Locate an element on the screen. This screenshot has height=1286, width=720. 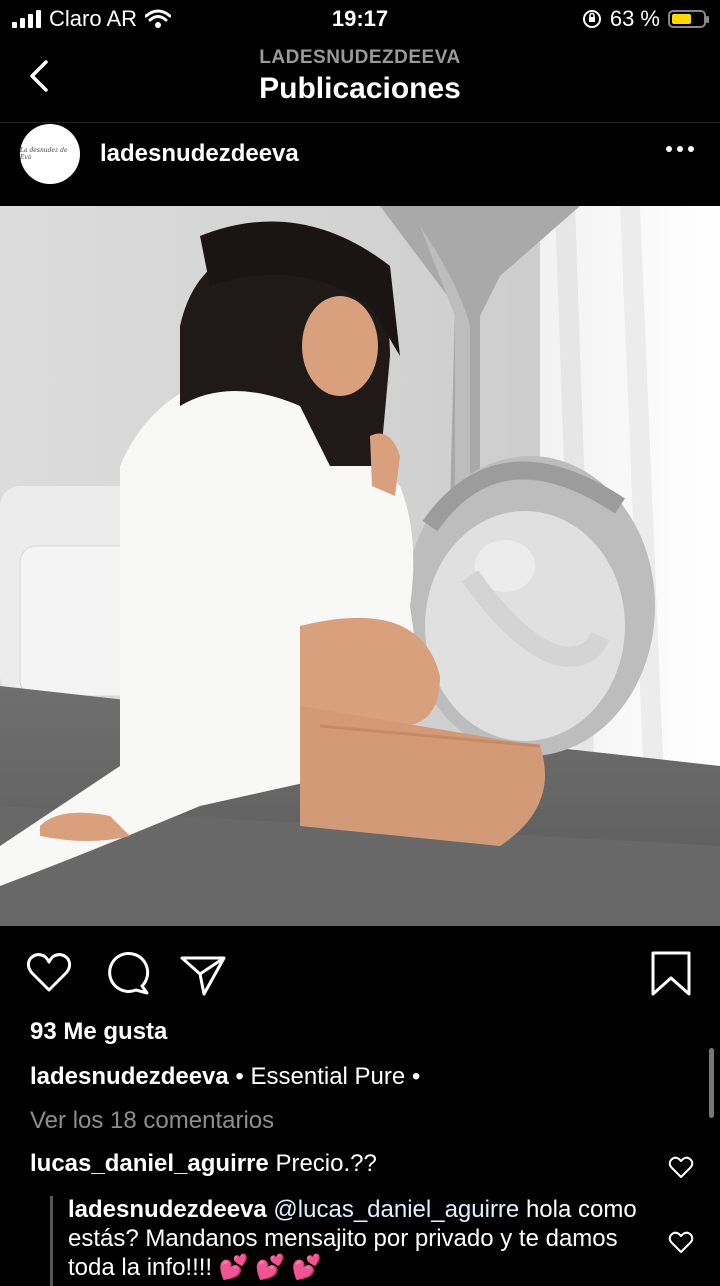
bookmark-icon is located at coordinates (671, 973).